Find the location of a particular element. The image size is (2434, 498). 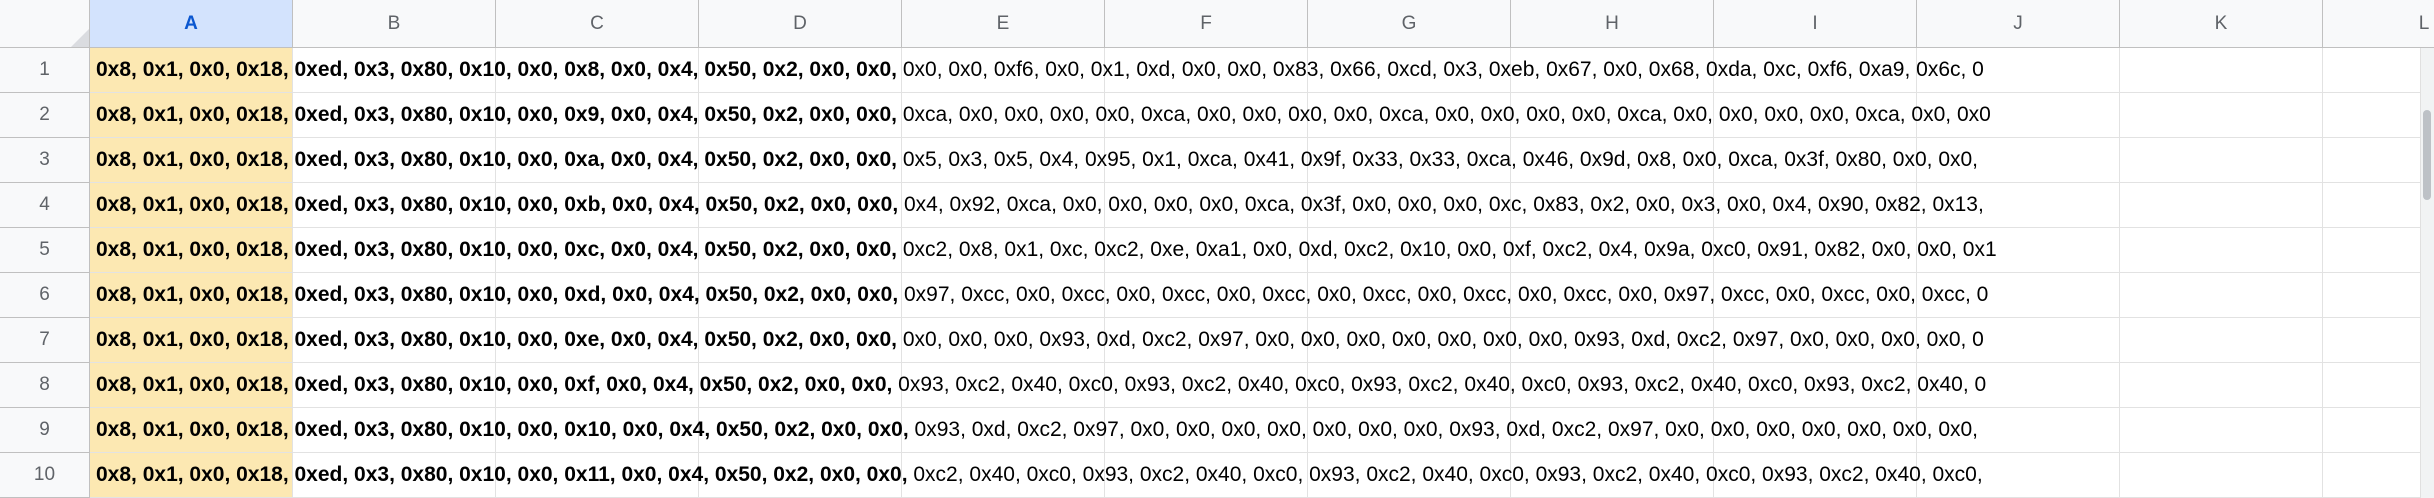

row-header: 3 is located at coordinates (44, 160).